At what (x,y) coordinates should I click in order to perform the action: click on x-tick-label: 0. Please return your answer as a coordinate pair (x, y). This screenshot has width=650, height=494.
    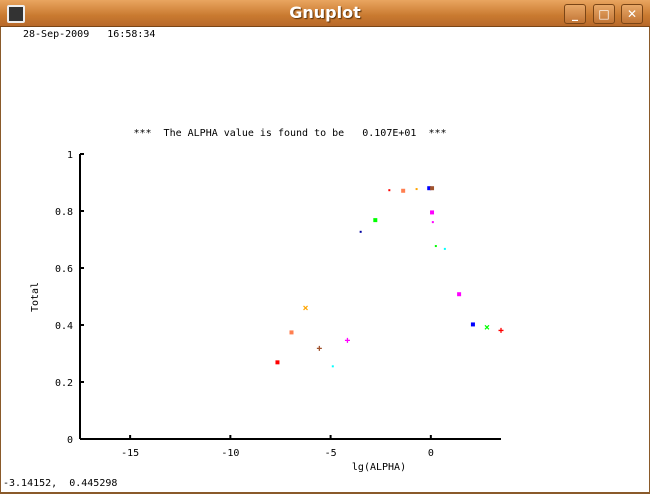
    Looking at the image, I should click on (431, 453).